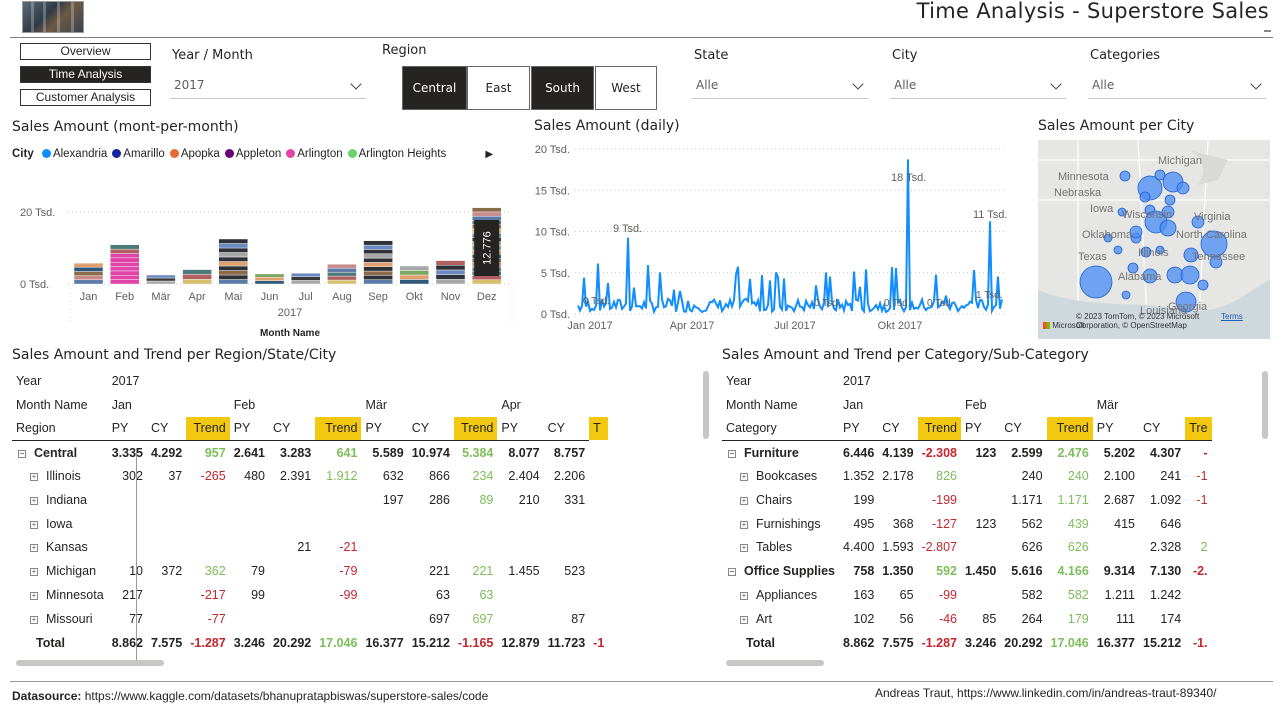  Describe the element at coordinates (1265, 405) in the screenshot. I see `category-table-vscrollbar` at that location.